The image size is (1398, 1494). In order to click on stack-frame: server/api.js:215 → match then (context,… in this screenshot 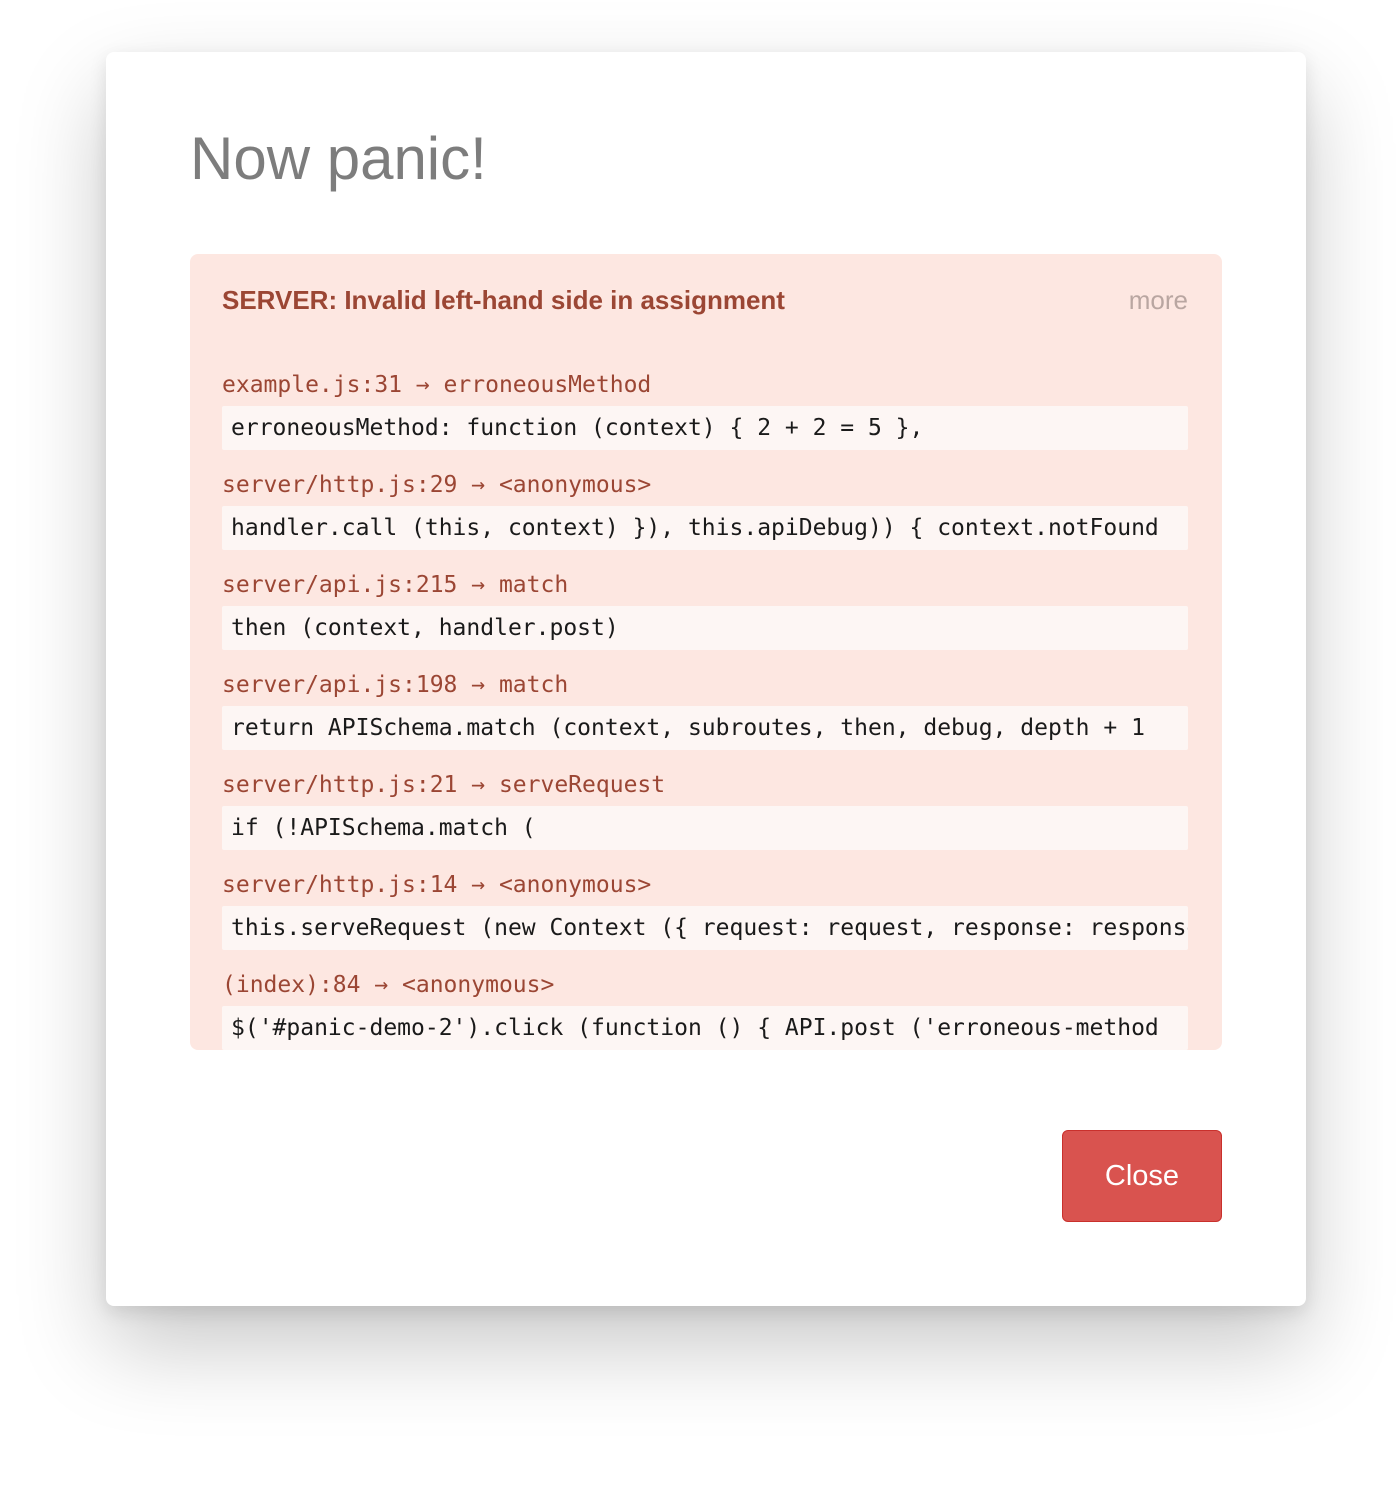, I will do `click(705, 610)`.